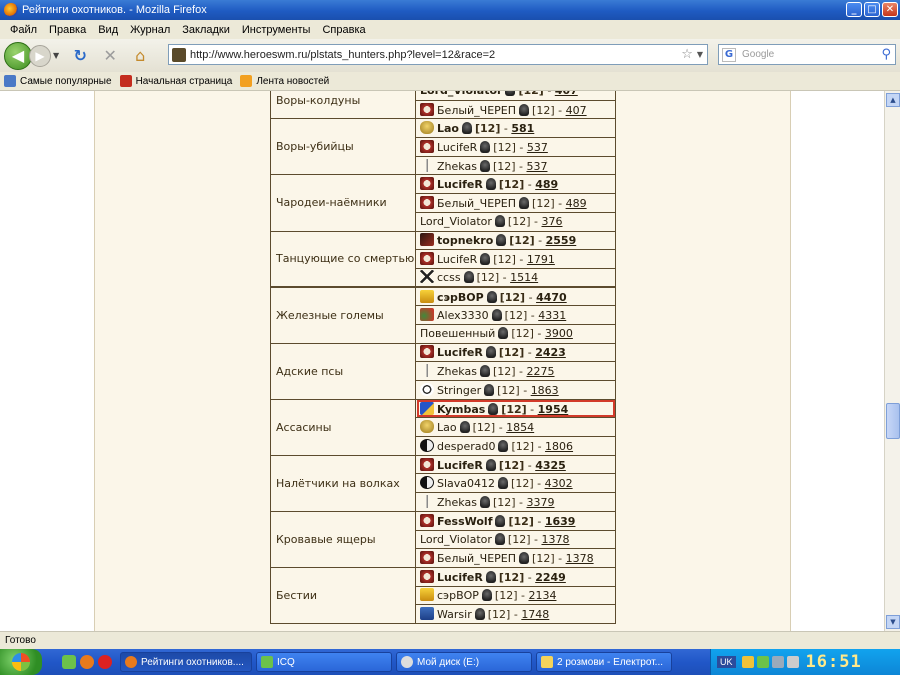  What do you see at coordinates (466, 446) in the screenshot?
I see `player-name: desperad0` at bounding box center [466, 446].